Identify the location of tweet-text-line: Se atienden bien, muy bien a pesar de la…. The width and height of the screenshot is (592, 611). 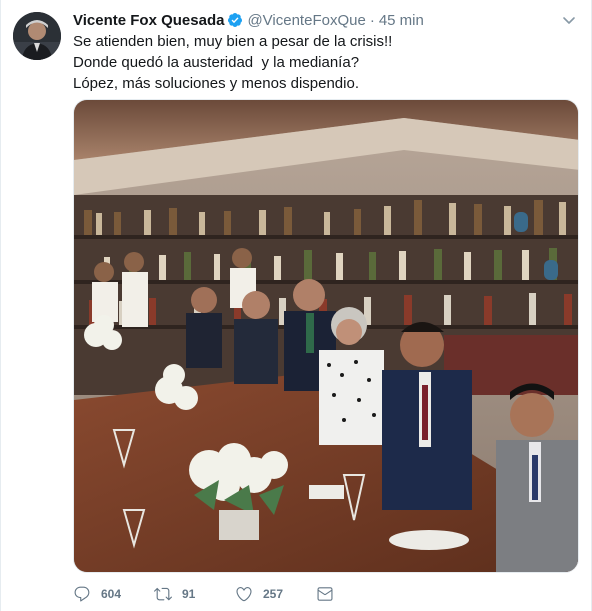
(233, 41).